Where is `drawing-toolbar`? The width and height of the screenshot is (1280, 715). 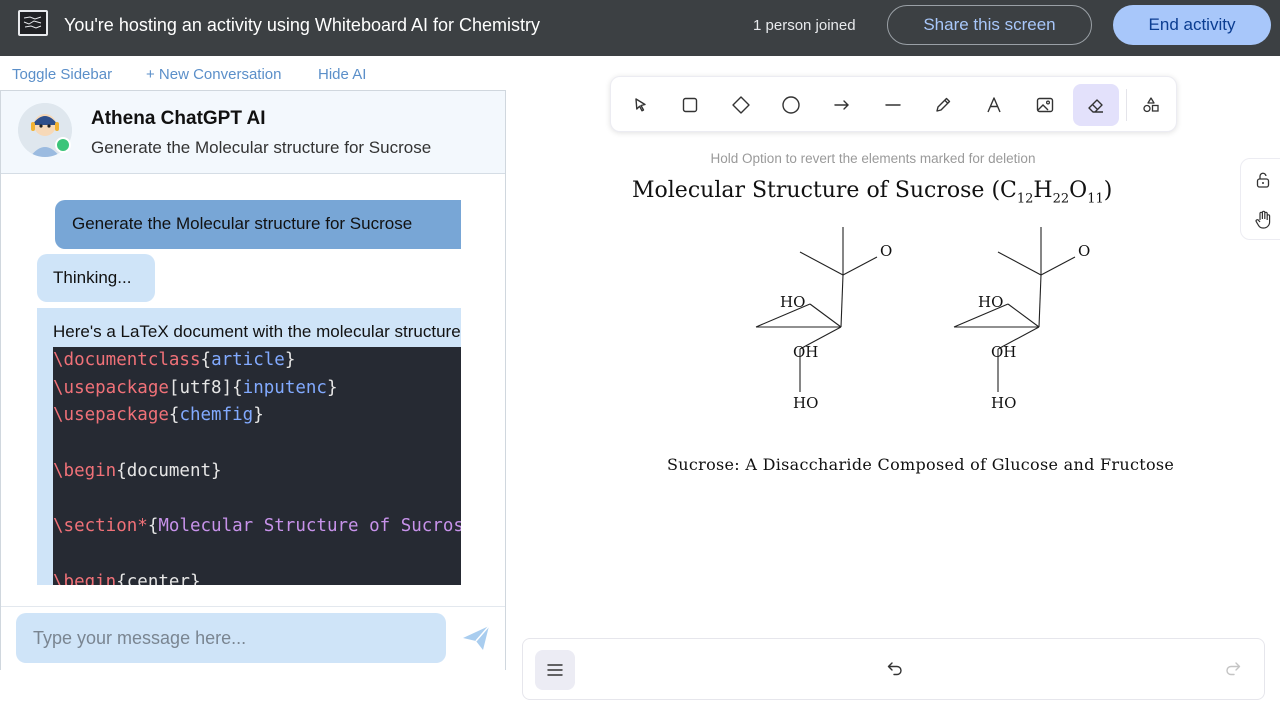 drawing-toolbar is located at coordinates (893, 104).